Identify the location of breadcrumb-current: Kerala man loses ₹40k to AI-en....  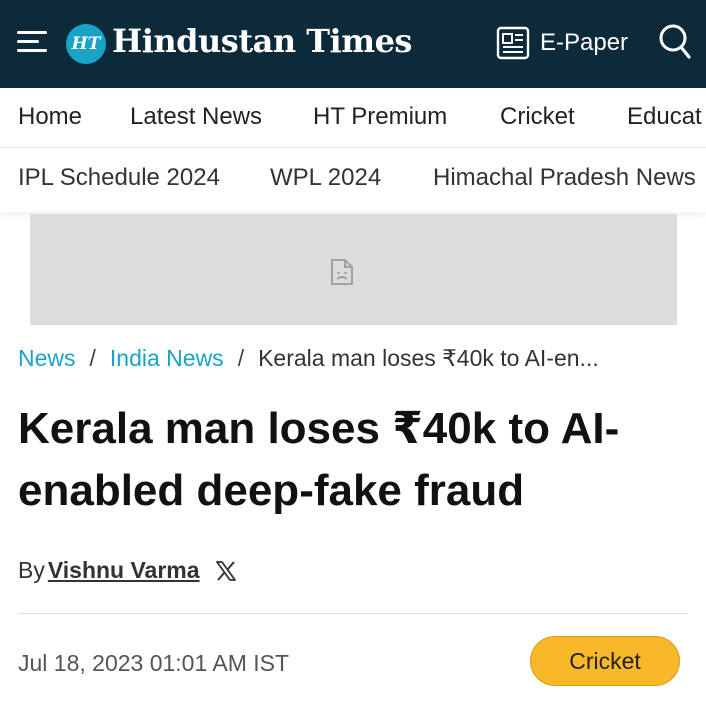
(428, 358).